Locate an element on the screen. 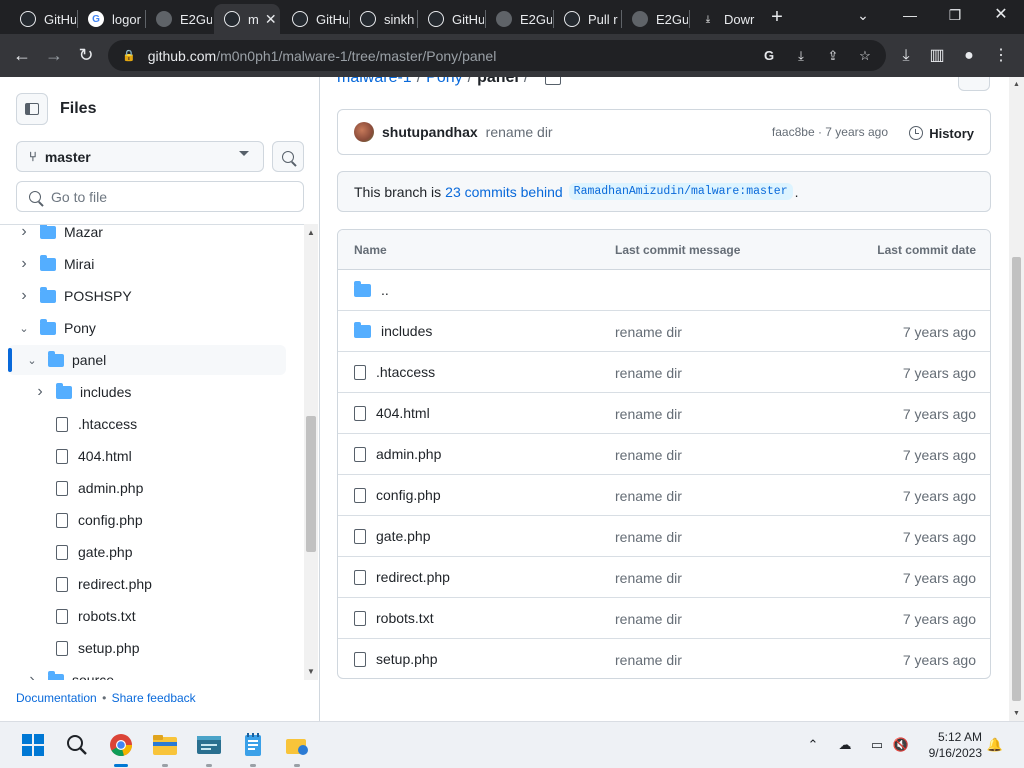 The width and height of the screenshot is (1024, 768). tree-folder-item: › POSHSPY is located at coordinates (147, 296).